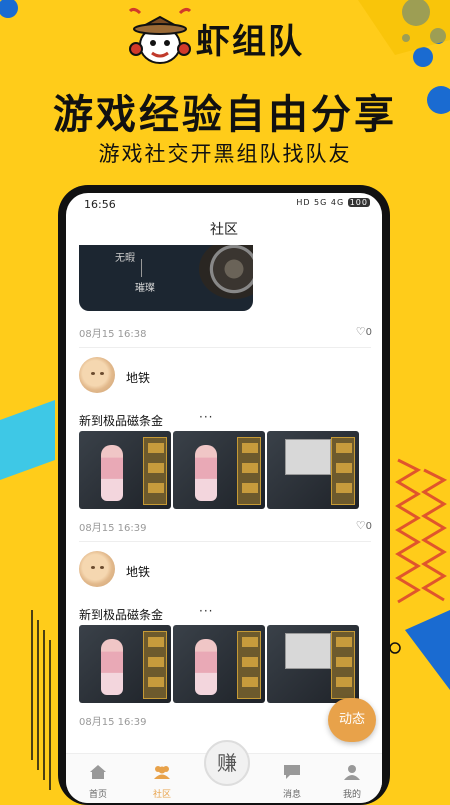 This screenshot has width=450, height=805. What do you see at coordinates (352, 720) in the screenshot?
I see `post-dynamic-button: 动态` at bounding box center [352, 720].